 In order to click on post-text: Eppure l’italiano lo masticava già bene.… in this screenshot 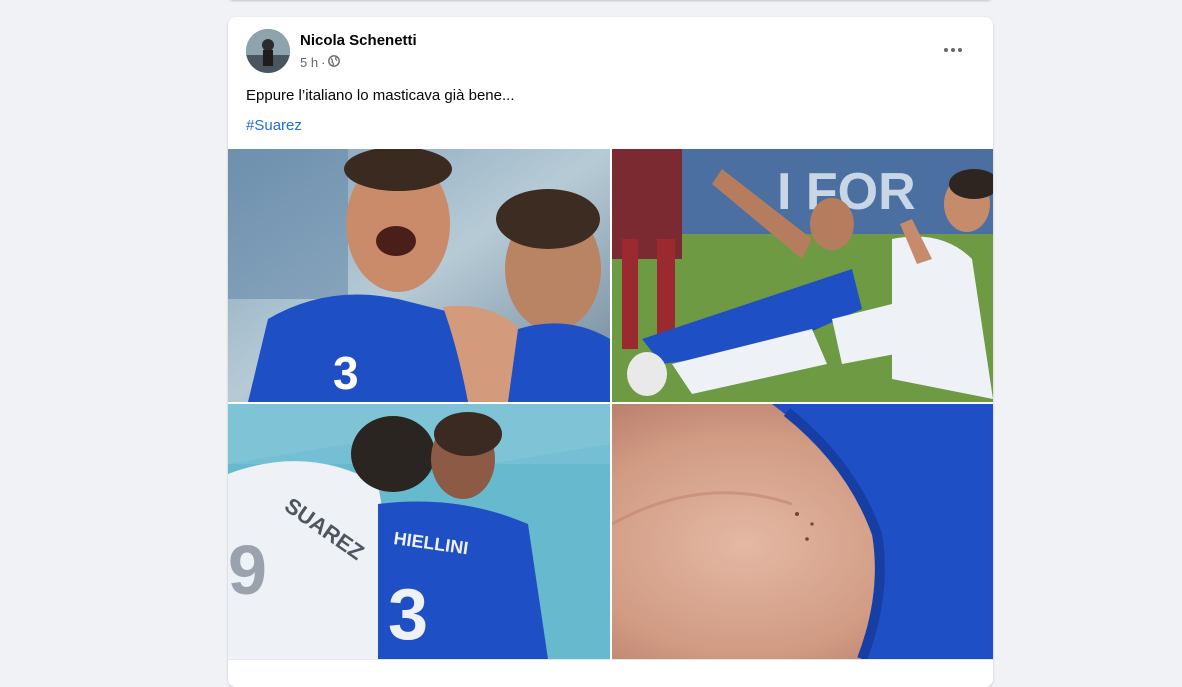, I will do `click(380, 95)`.